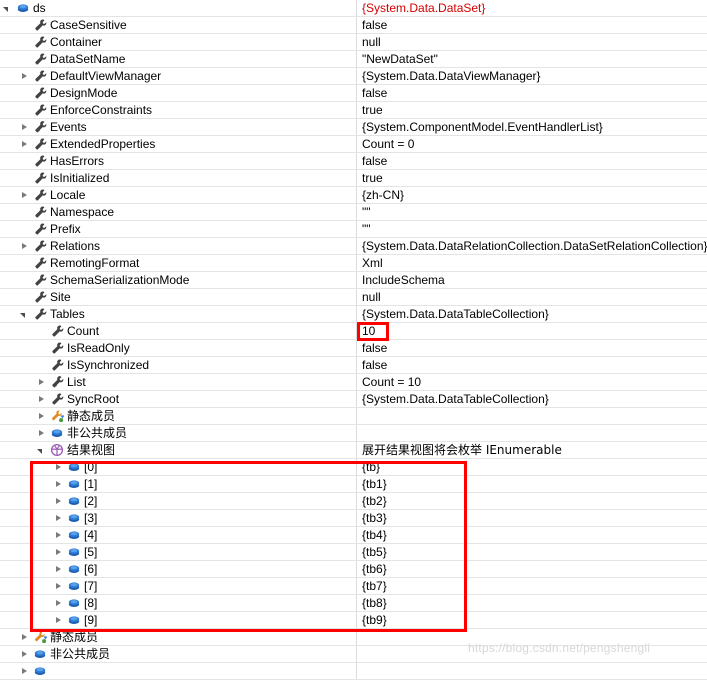 The image size is (707, 680). I want to click on watch-row-value: {tb1}, so click(532, 484).